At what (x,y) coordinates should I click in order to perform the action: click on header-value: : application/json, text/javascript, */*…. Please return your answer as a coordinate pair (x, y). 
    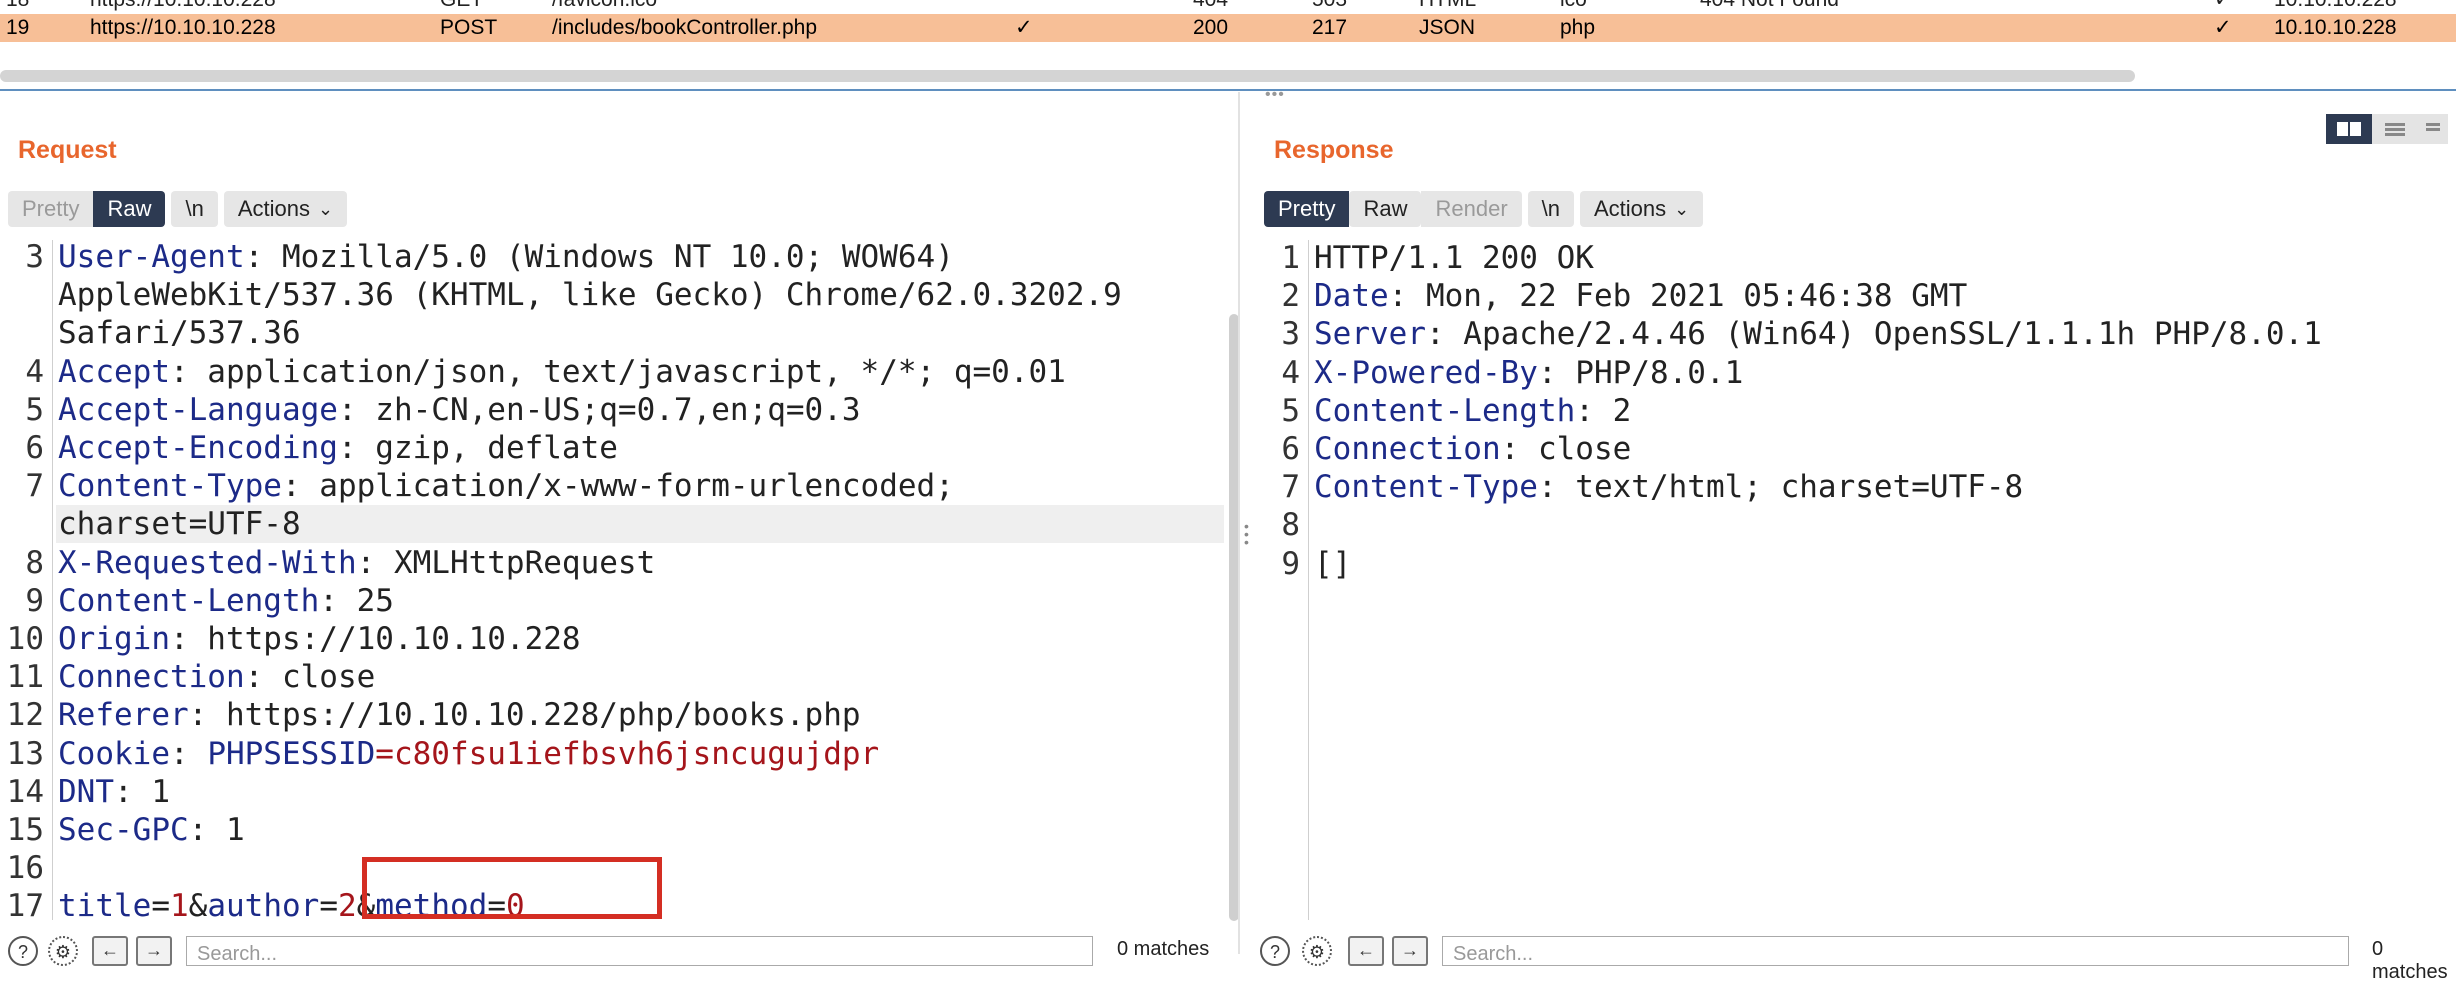
    Looking at the image, I should click on (617, 372).